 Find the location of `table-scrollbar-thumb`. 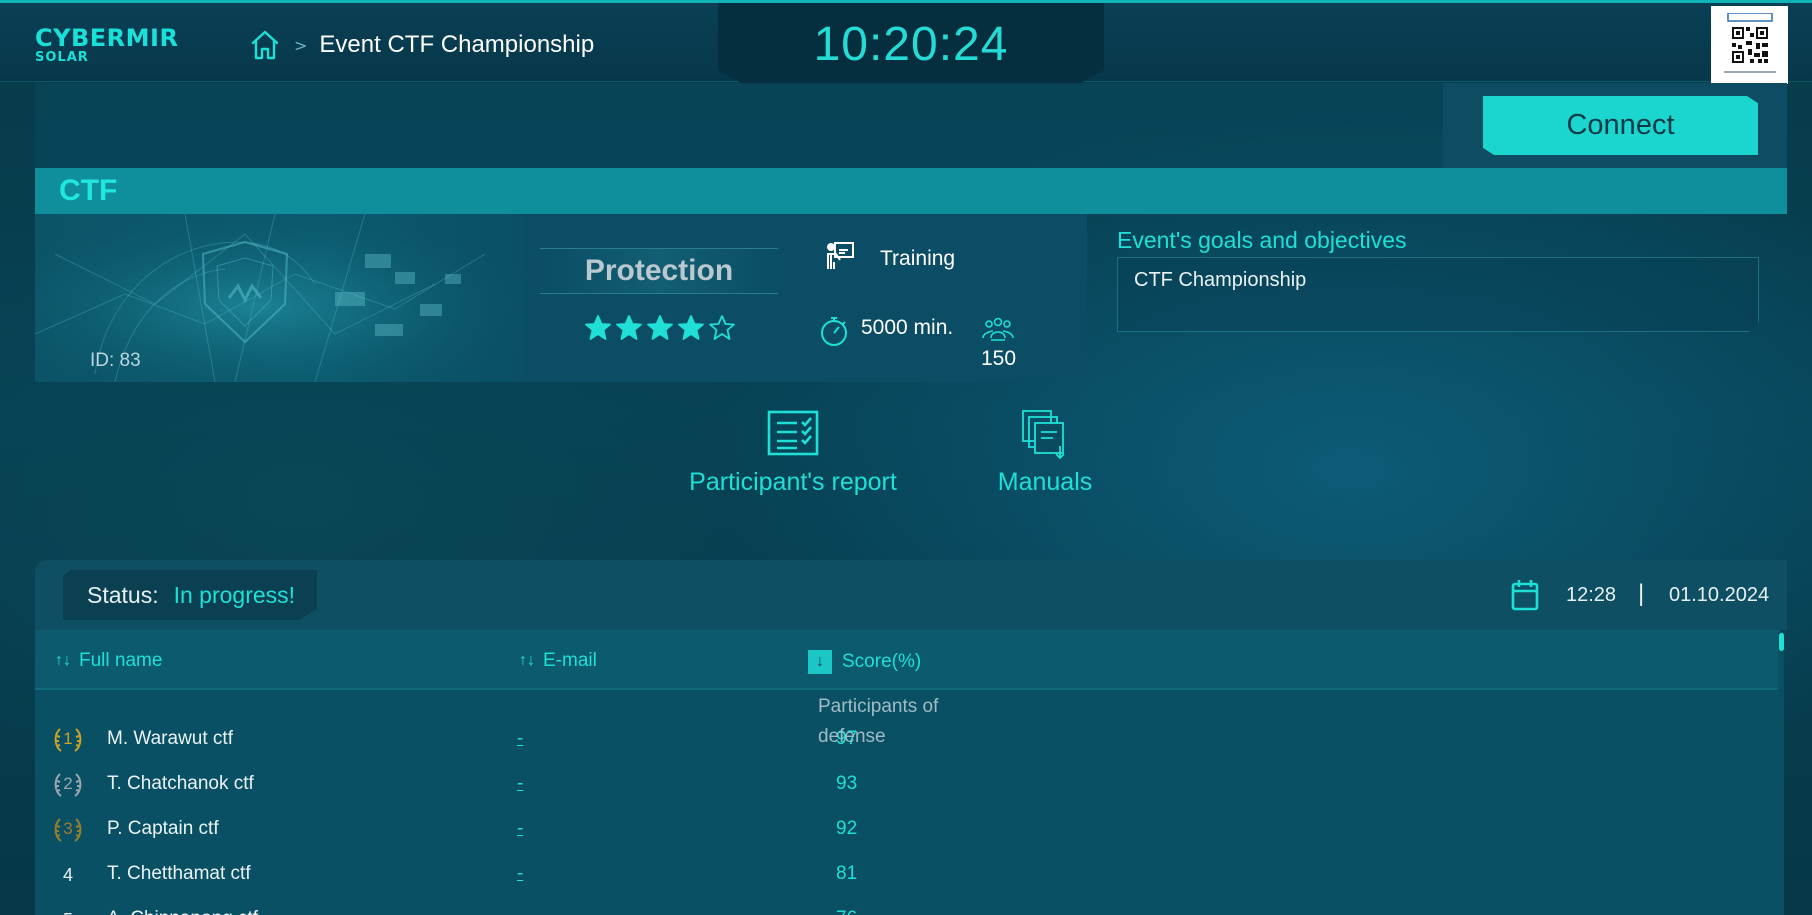

table-scrollbar-thumb is located at coordinates (1781, 642).